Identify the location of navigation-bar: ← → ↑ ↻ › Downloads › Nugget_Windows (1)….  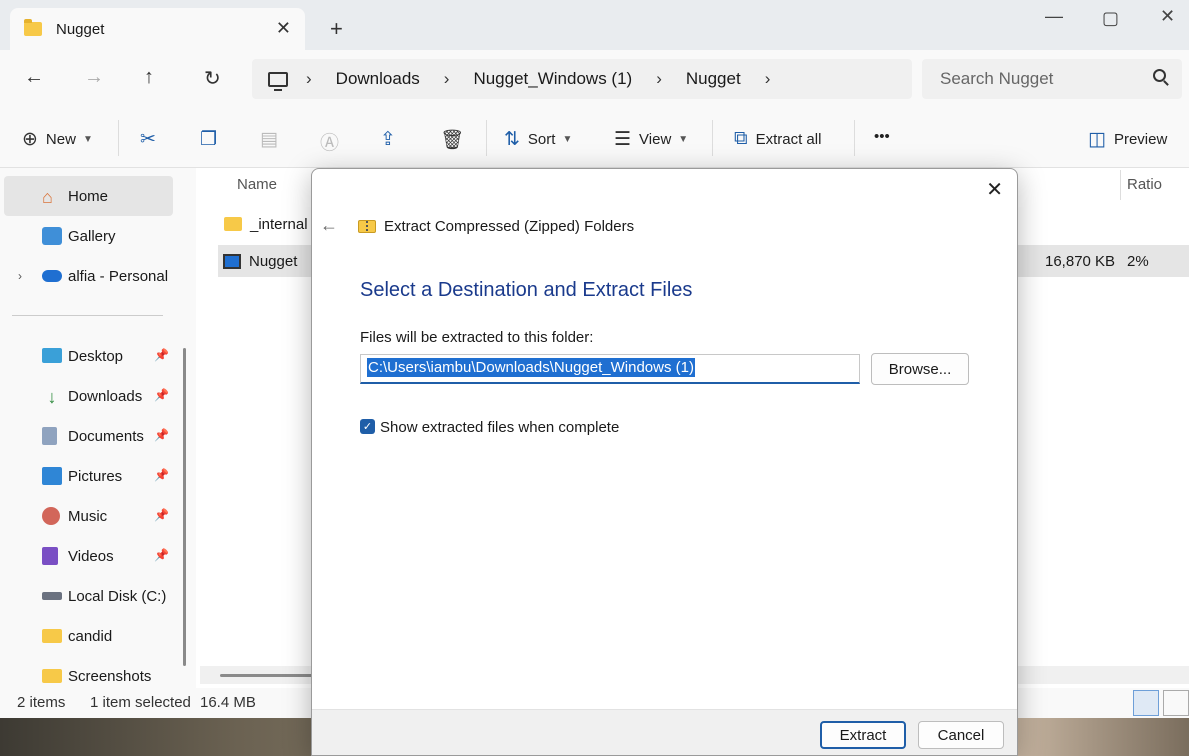
(594, 80).